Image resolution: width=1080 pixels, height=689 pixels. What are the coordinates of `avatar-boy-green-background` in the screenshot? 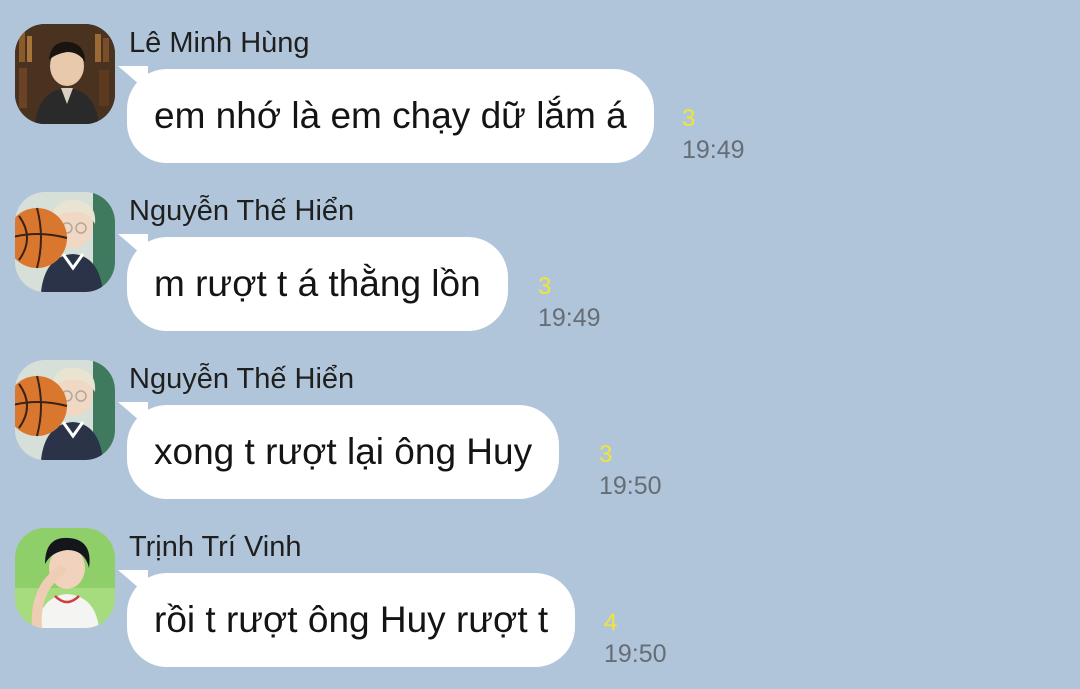 It's located at (65, 578).